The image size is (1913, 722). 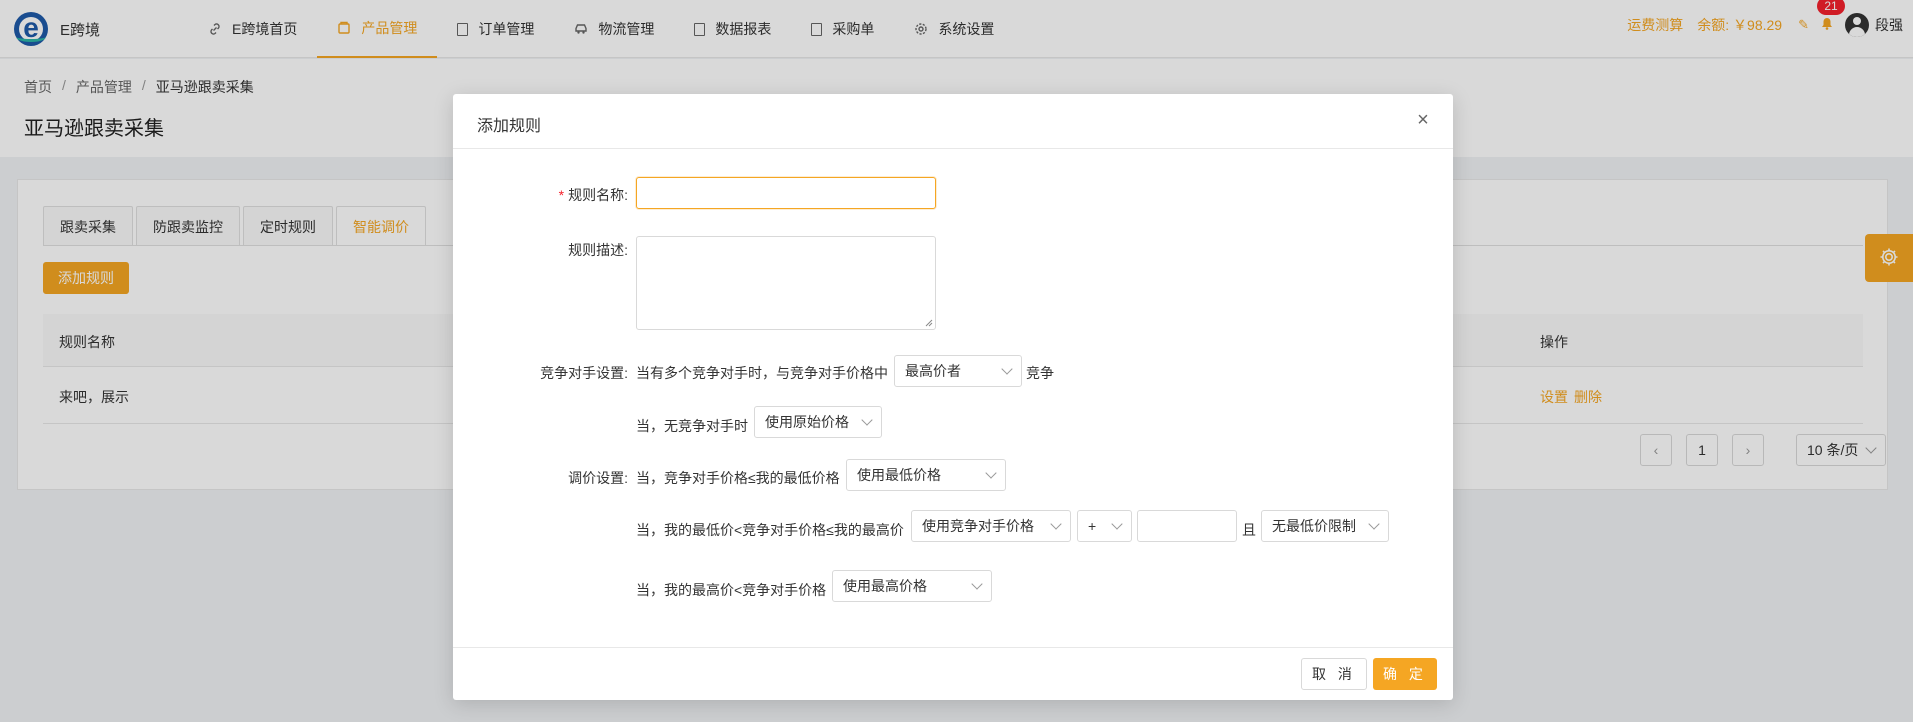 What do you see at coordinates (928, 322) in the screenshot?
I see `resize-handle-icon` at bounding box center [928, 322].